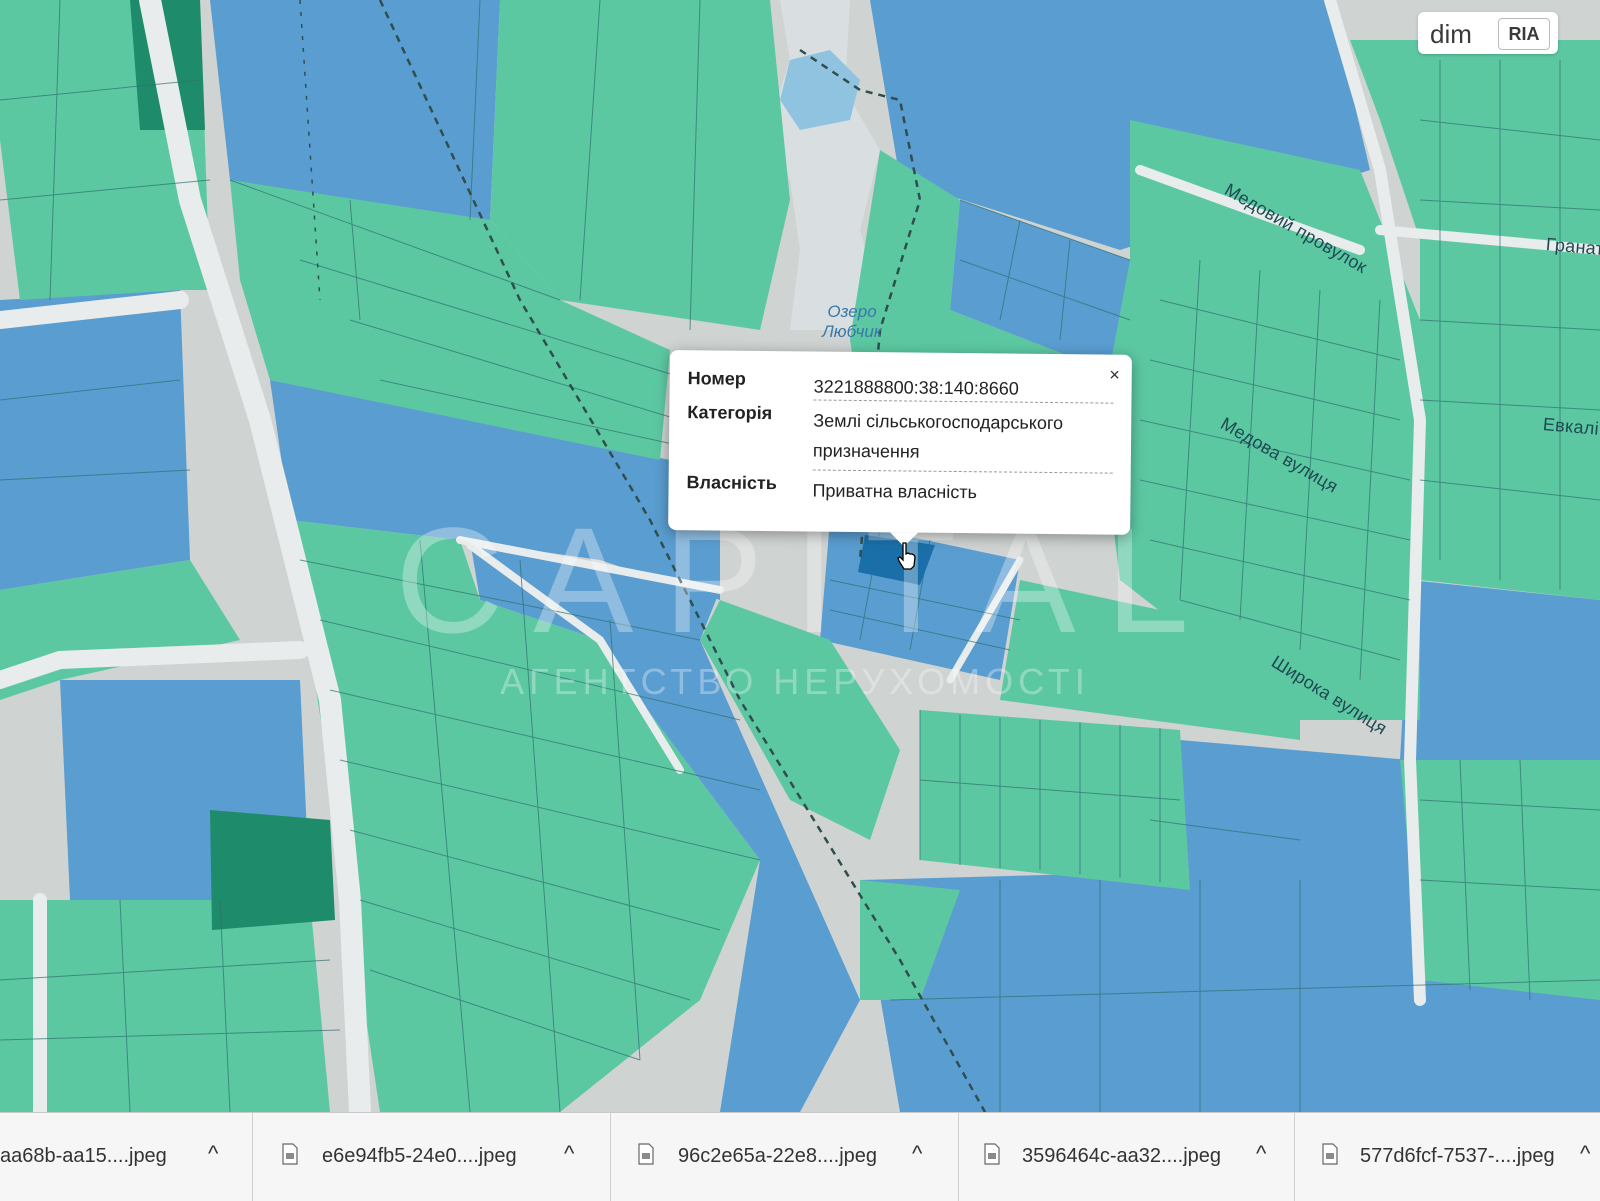  Describe the element at coordinates (716, 378) in the screenshot. I see `number-label: Номер` at that location.